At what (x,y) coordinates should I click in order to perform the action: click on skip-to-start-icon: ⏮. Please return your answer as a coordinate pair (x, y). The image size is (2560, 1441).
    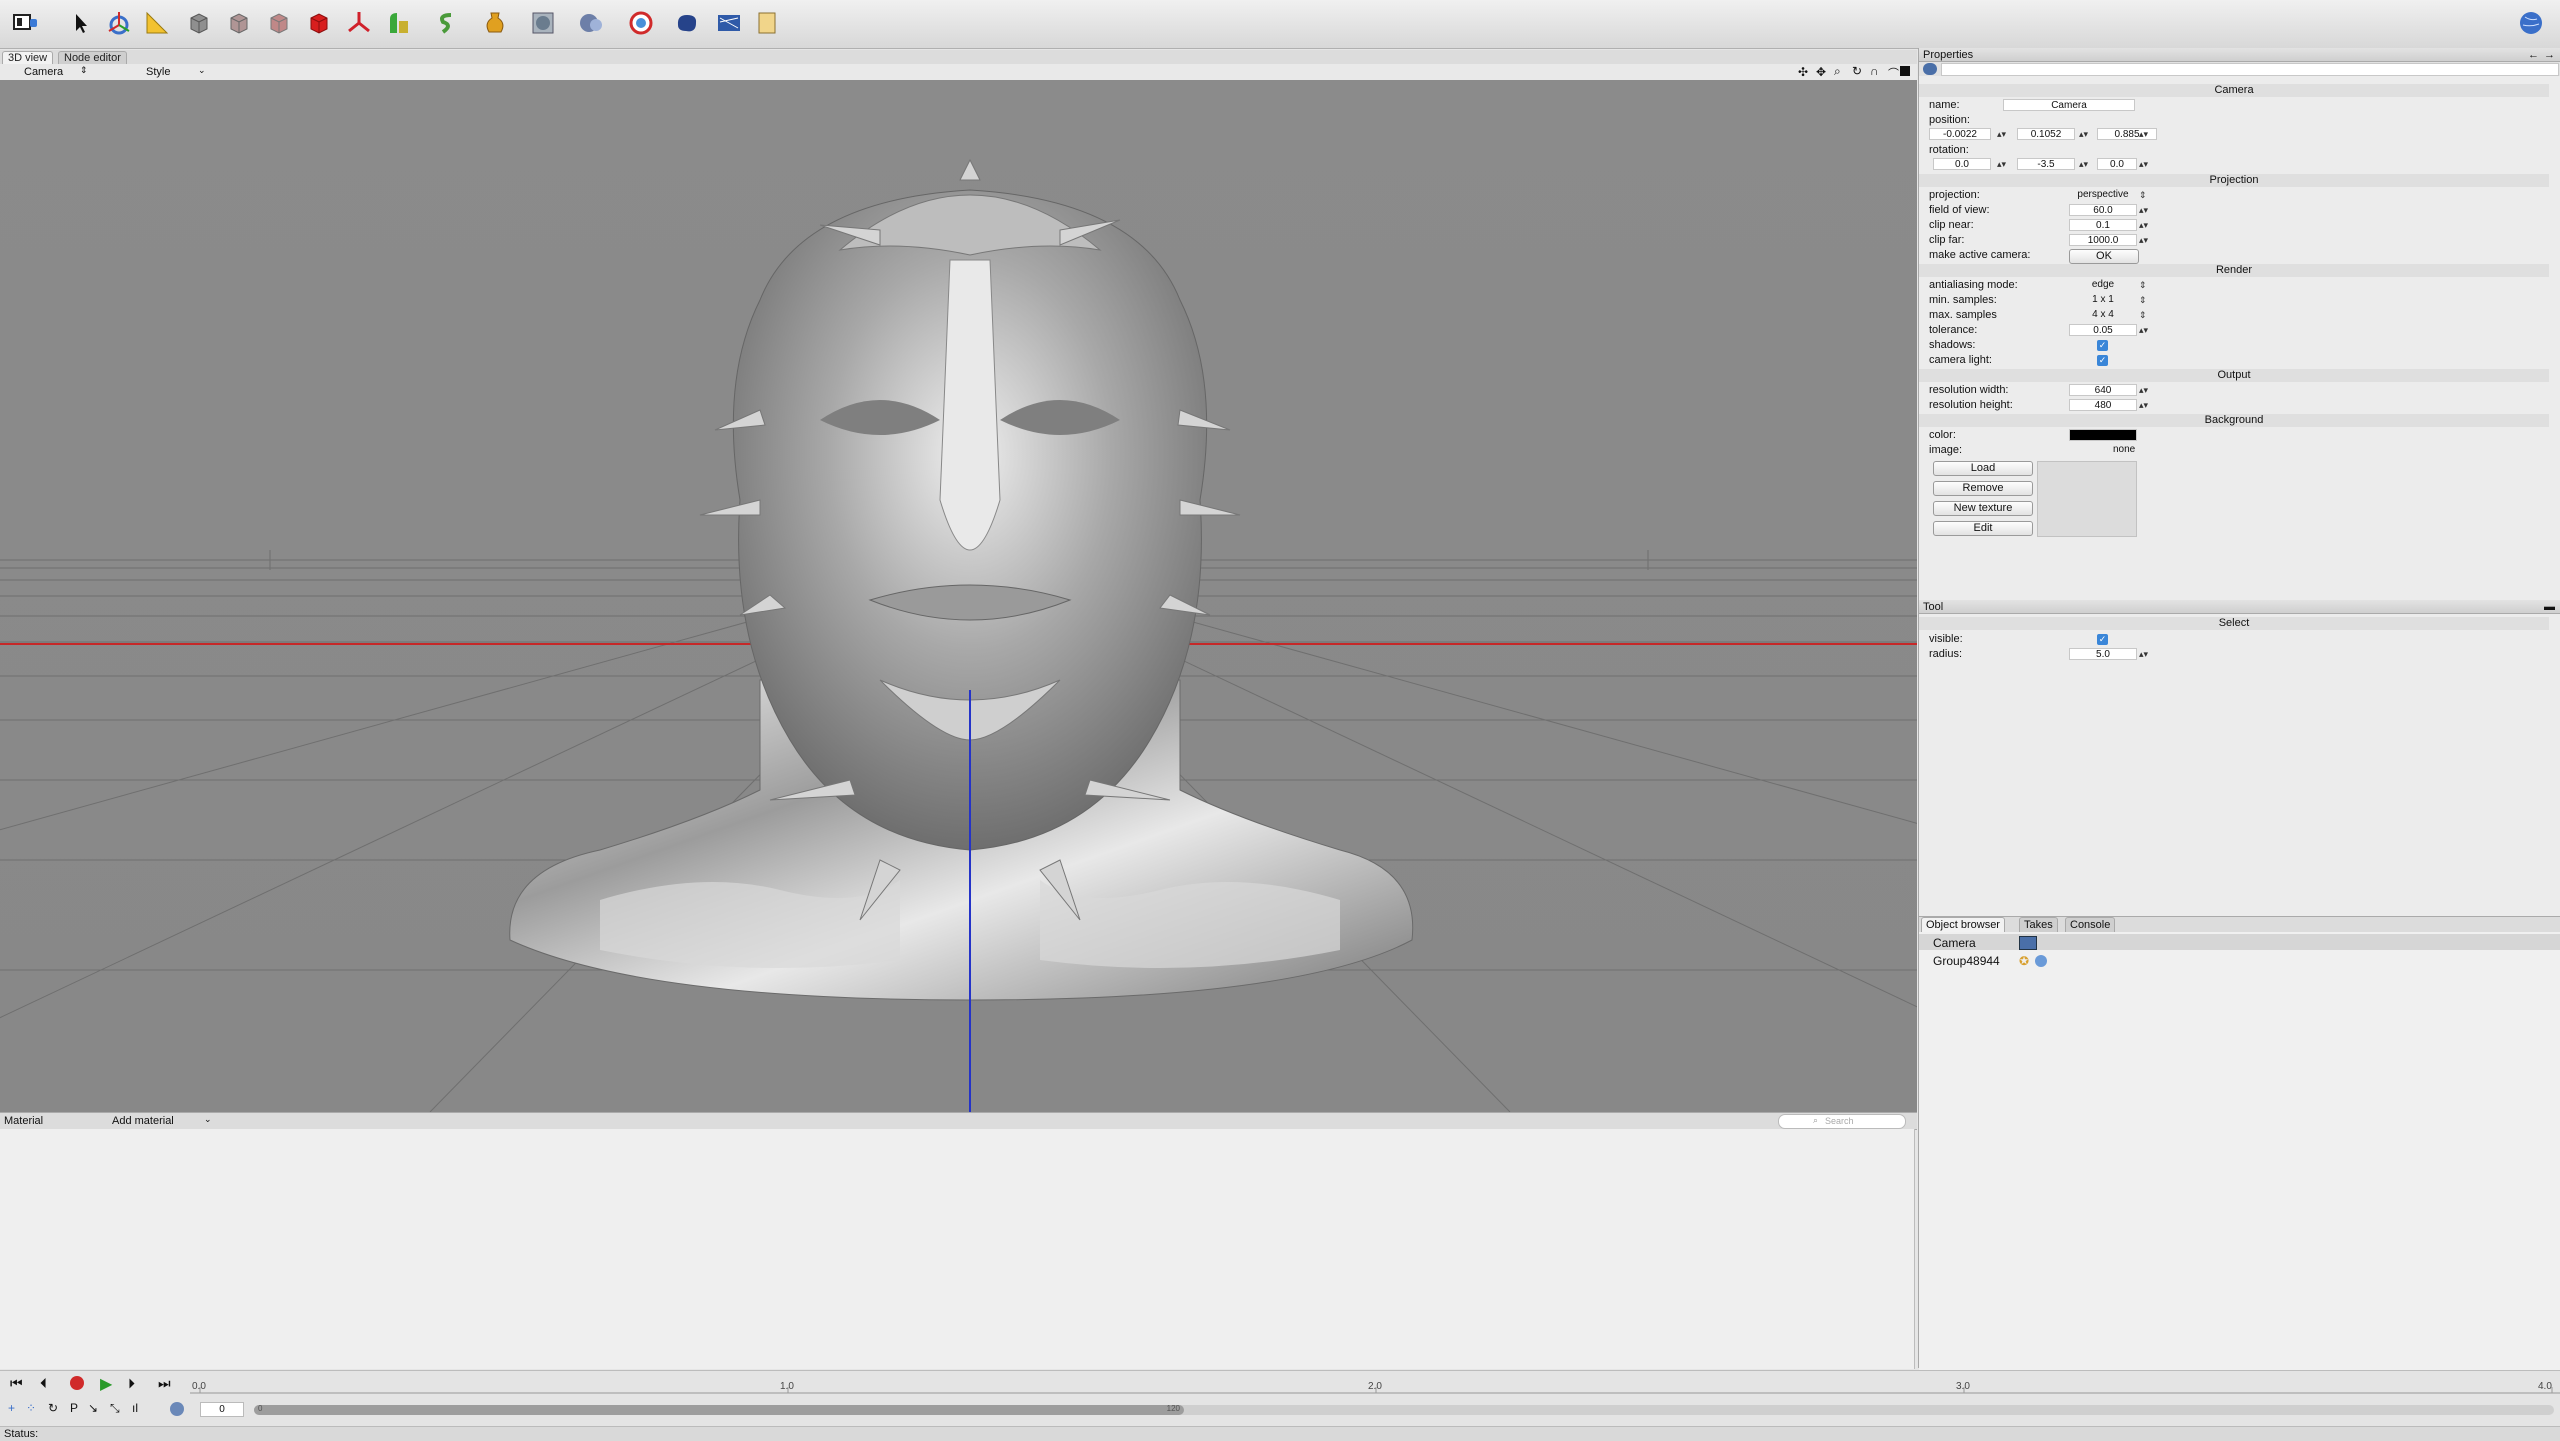
    Looking at the image, I should click on (16, 1383).